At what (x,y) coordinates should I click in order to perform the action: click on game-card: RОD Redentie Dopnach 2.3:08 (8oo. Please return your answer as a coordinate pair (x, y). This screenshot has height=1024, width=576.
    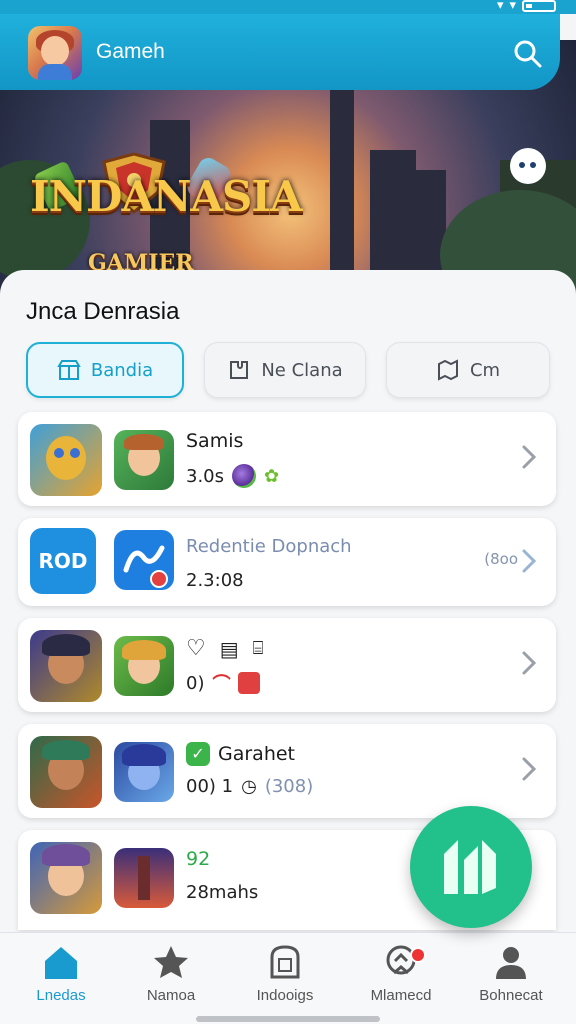
    Looking at the image, I should click on (287, 562).